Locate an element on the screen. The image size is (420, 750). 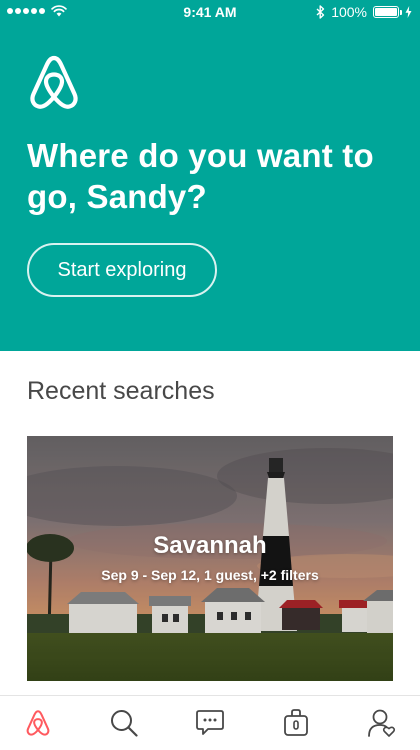
trips-icon is located at coordinates (296, 722).